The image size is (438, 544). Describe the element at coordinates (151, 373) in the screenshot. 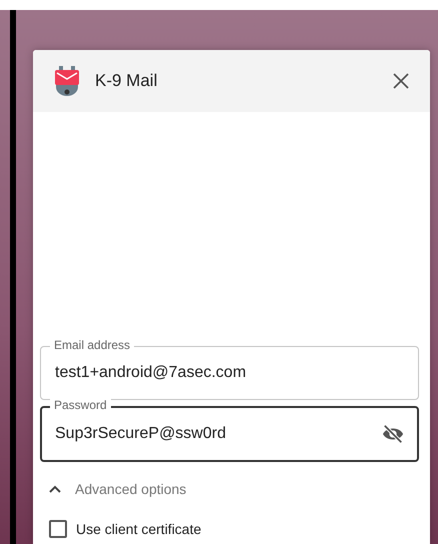

I see `field-value: test1+android@7asec.com` at that location.